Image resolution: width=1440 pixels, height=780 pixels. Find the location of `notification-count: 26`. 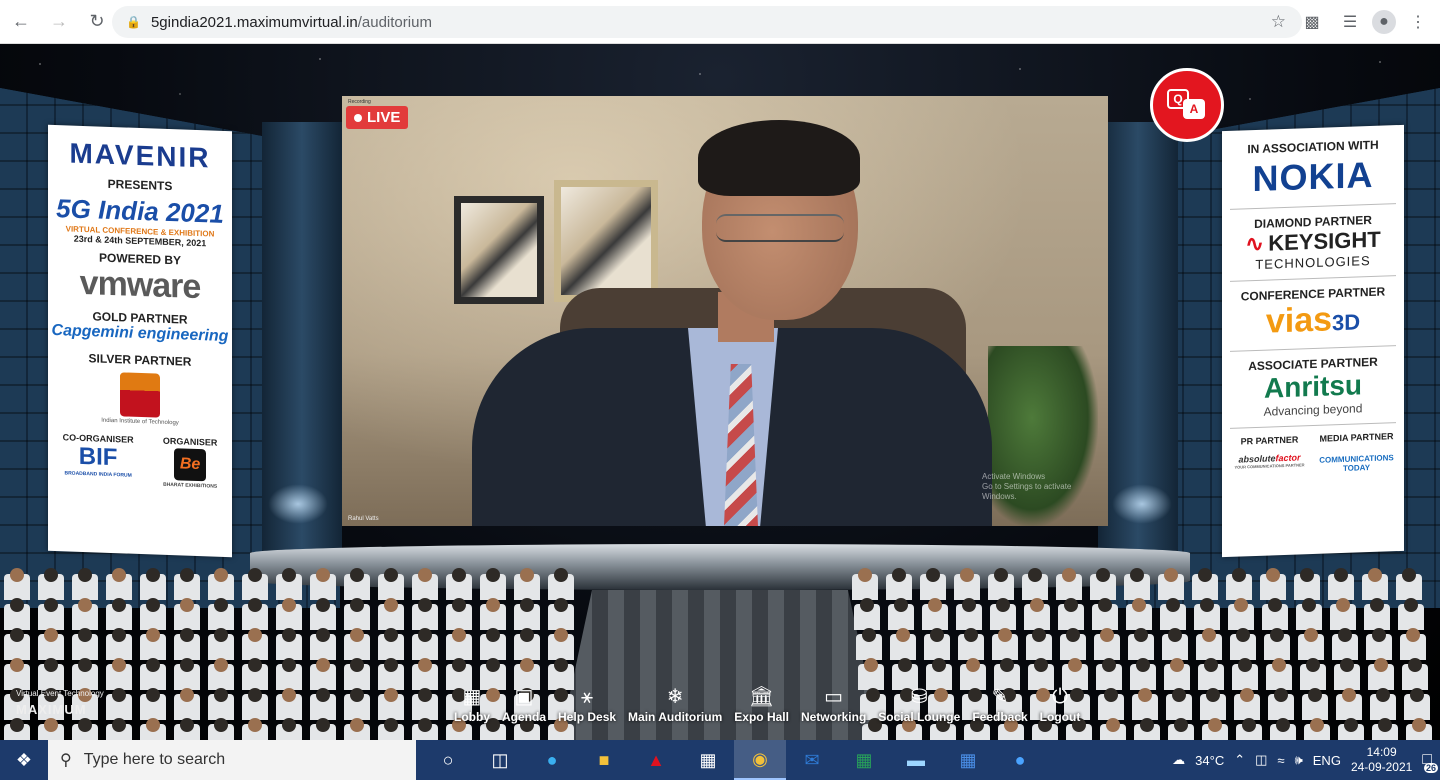

notification-count: 26 is located at coordinates (1430, 768).